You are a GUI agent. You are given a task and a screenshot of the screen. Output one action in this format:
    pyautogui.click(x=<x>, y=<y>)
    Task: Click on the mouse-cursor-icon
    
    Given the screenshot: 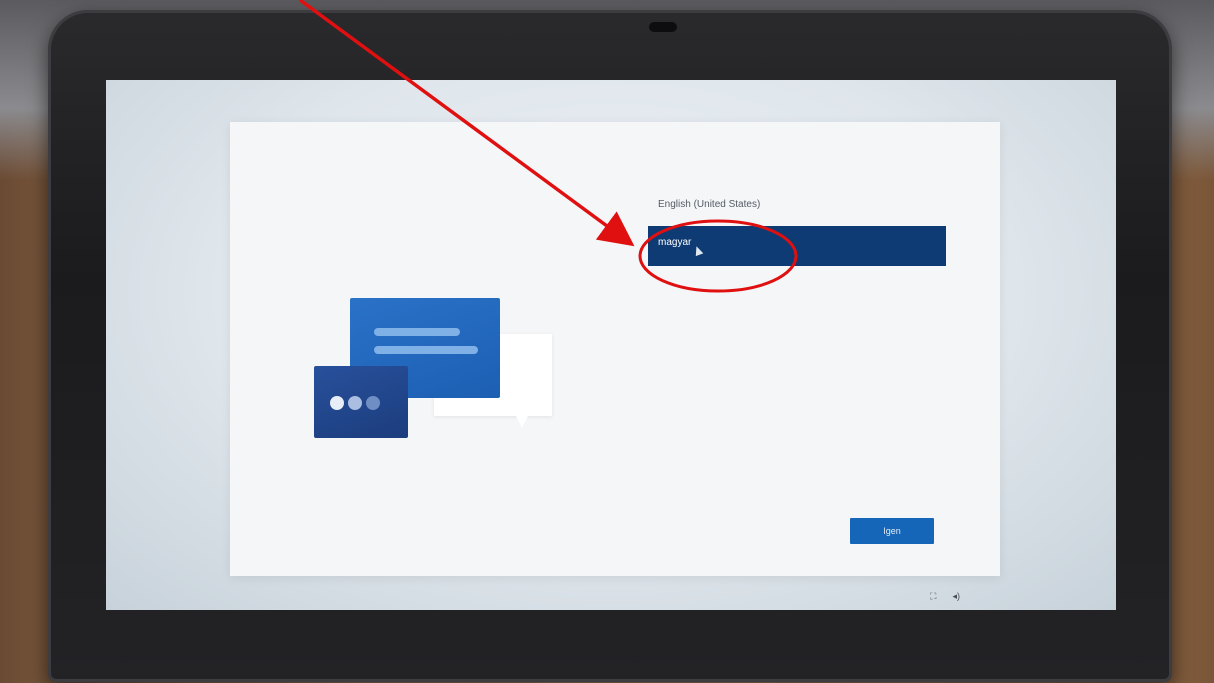 What is the action you would take?
    pyautogui.click(x=698, y=250)
    